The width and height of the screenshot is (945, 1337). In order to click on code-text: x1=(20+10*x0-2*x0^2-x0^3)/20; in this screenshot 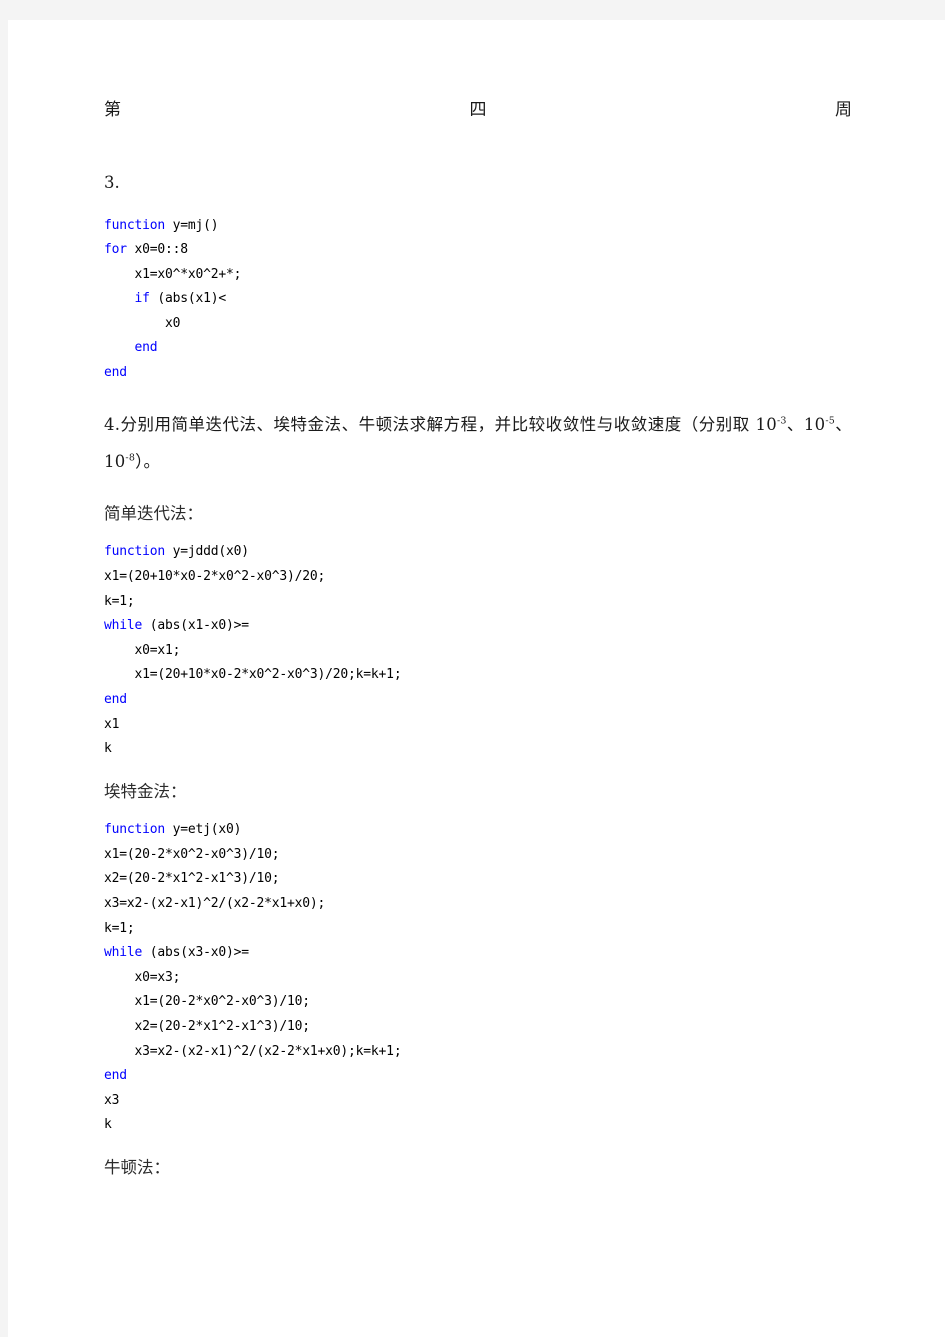, I will do `click(215, 576)`.